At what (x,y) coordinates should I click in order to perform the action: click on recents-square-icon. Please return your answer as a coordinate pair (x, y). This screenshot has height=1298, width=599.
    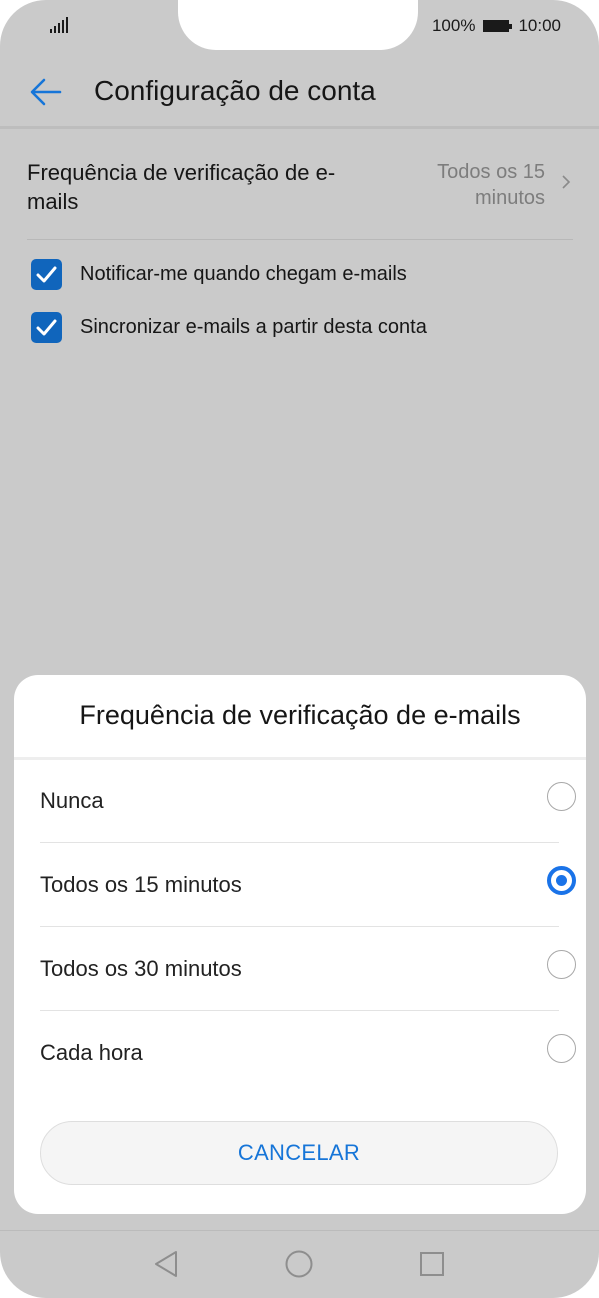
    Looking at the image, I should click on (432, 1264).